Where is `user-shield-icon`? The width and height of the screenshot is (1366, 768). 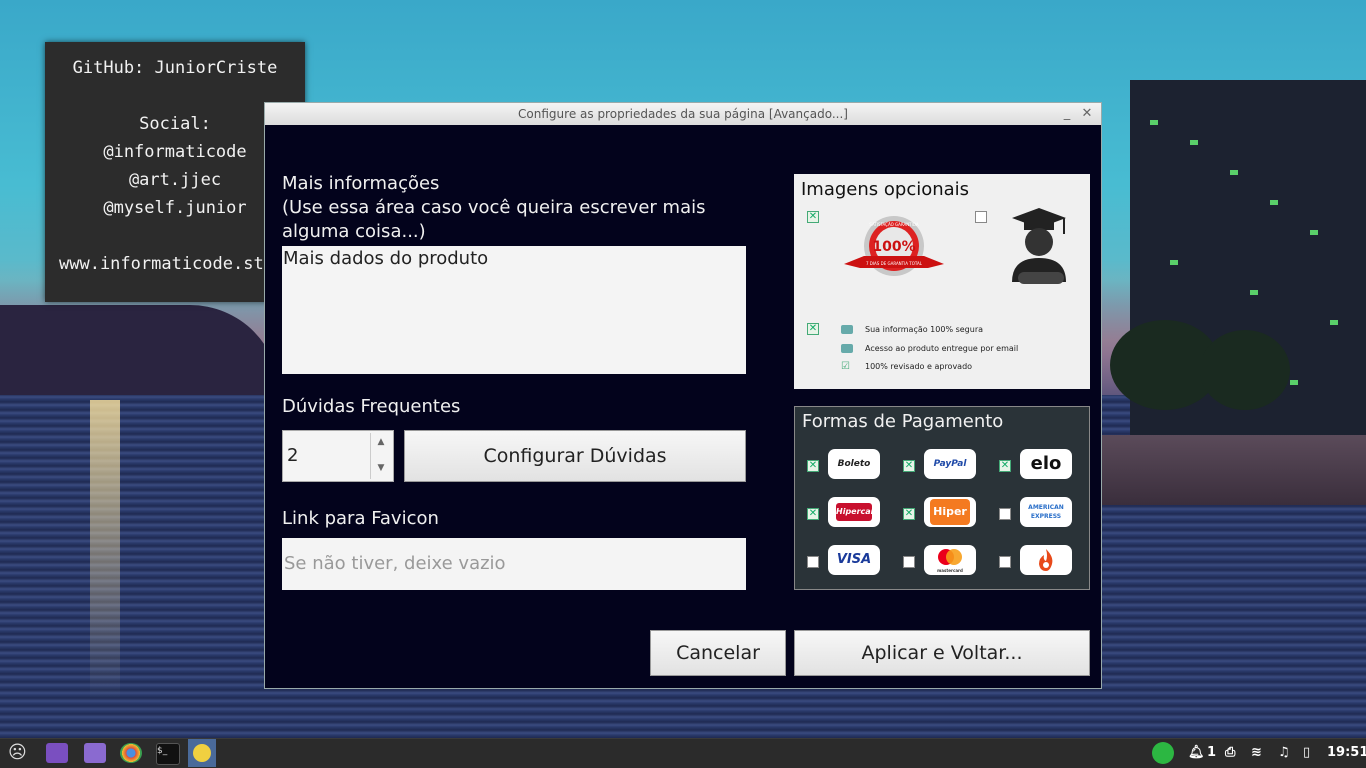 user-shield-icon is located at coordinates (847, 329).